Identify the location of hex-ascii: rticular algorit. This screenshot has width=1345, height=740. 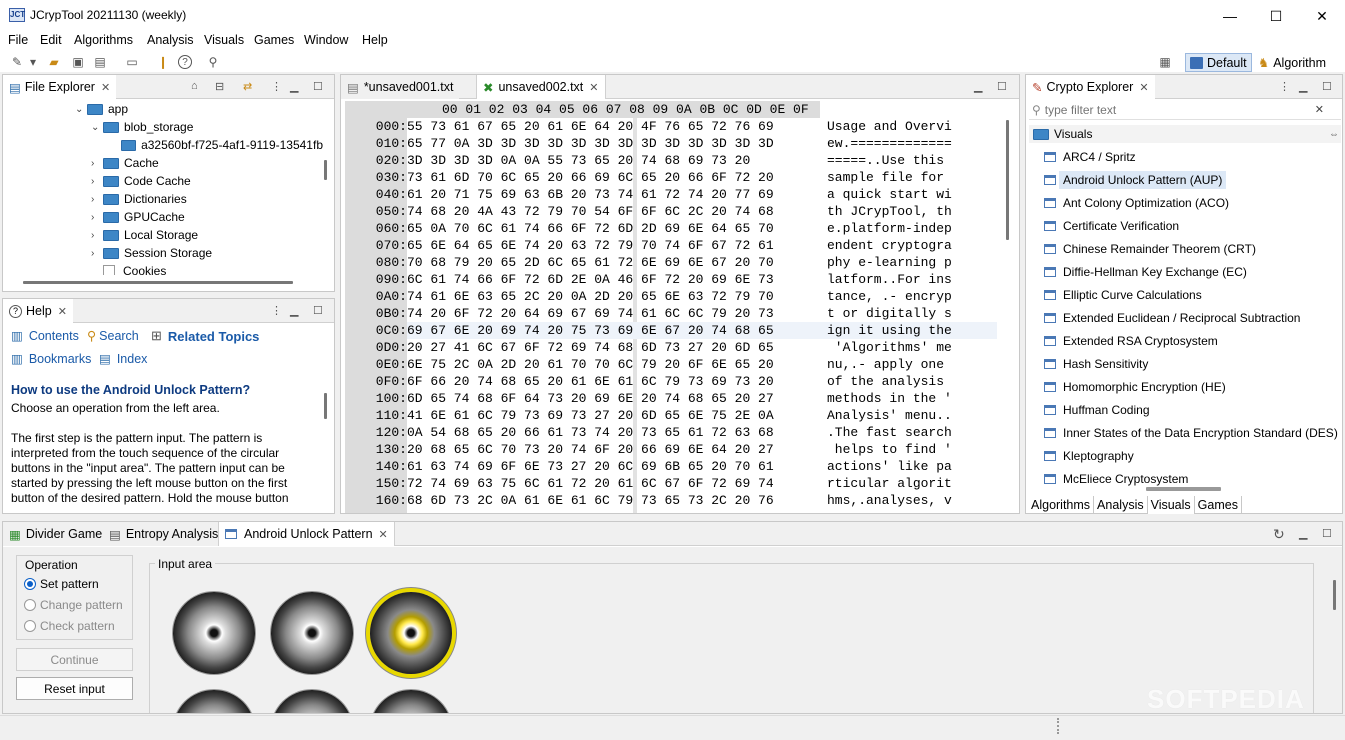
(889, 483).